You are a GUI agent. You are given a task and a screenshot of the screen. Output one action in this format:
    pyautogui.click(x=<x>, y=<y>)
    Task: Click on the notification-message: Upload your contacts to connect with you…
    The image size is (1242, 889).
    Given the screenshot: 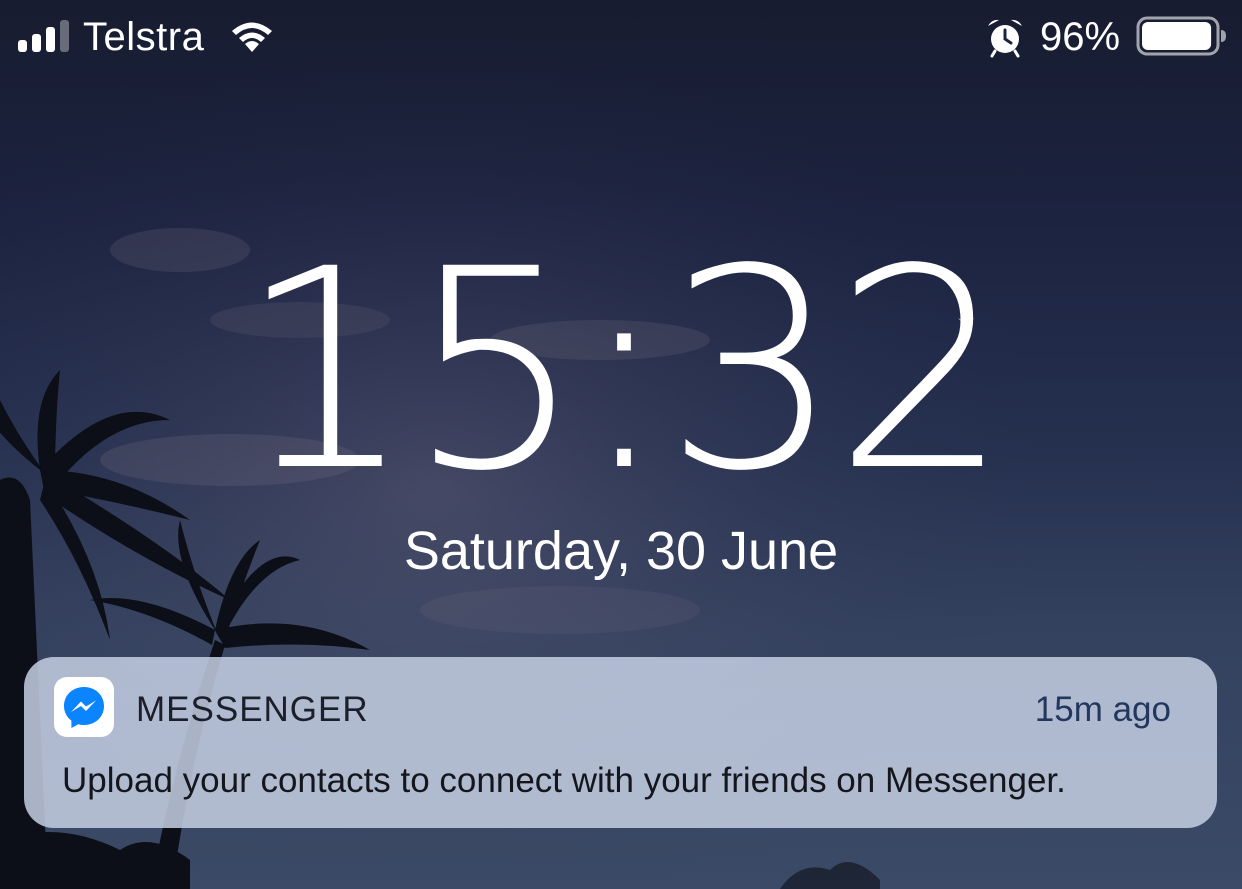 What is the action you would take?
    pyautogui.click(x=564, y=780)
    